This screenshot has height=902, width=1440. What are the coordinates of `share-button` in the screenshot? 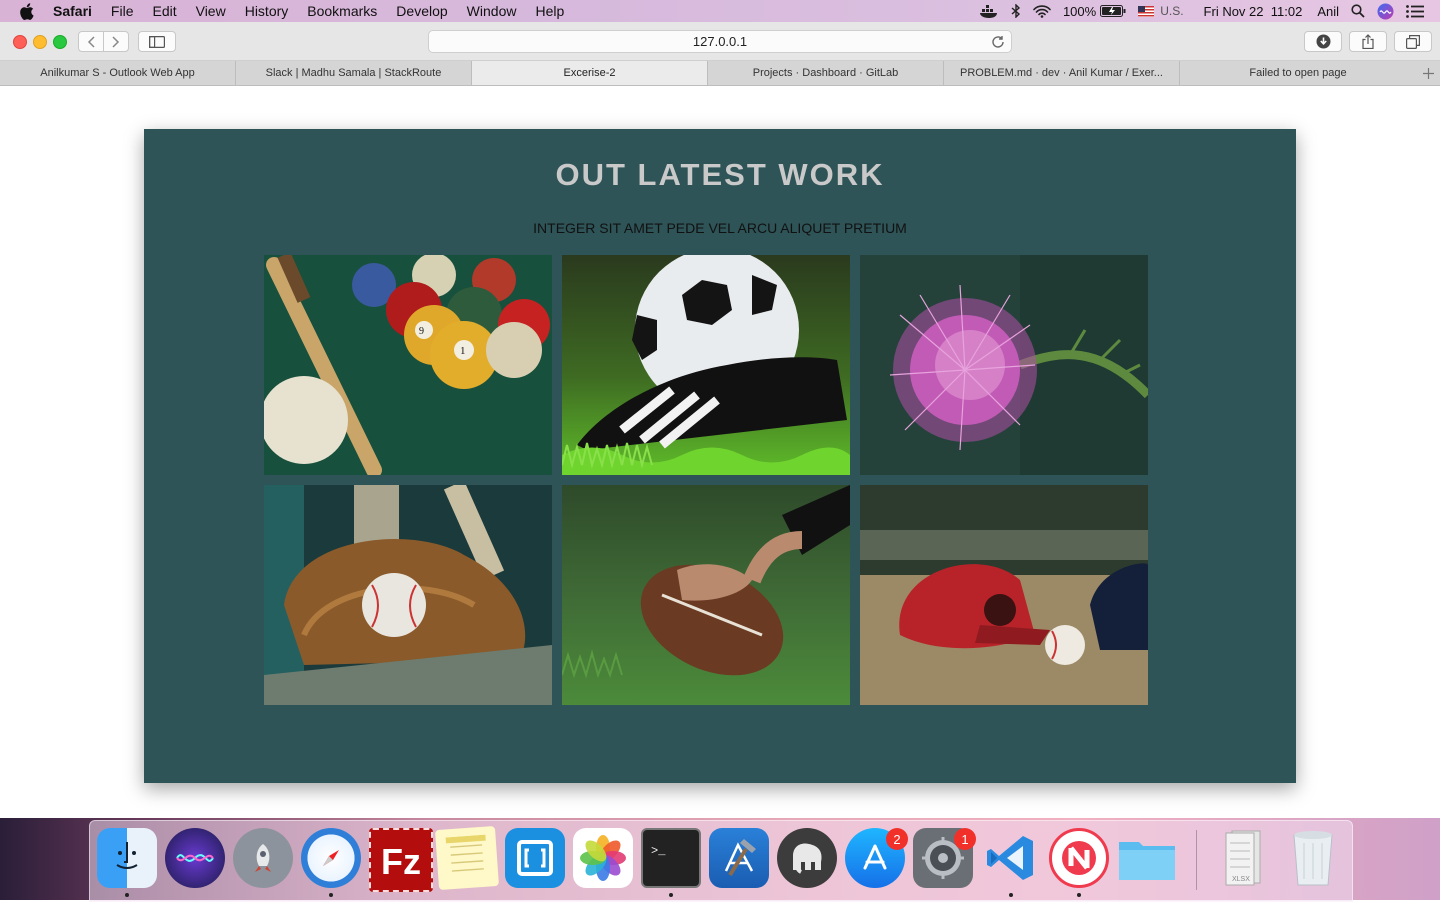 It's located at (1368, 41).